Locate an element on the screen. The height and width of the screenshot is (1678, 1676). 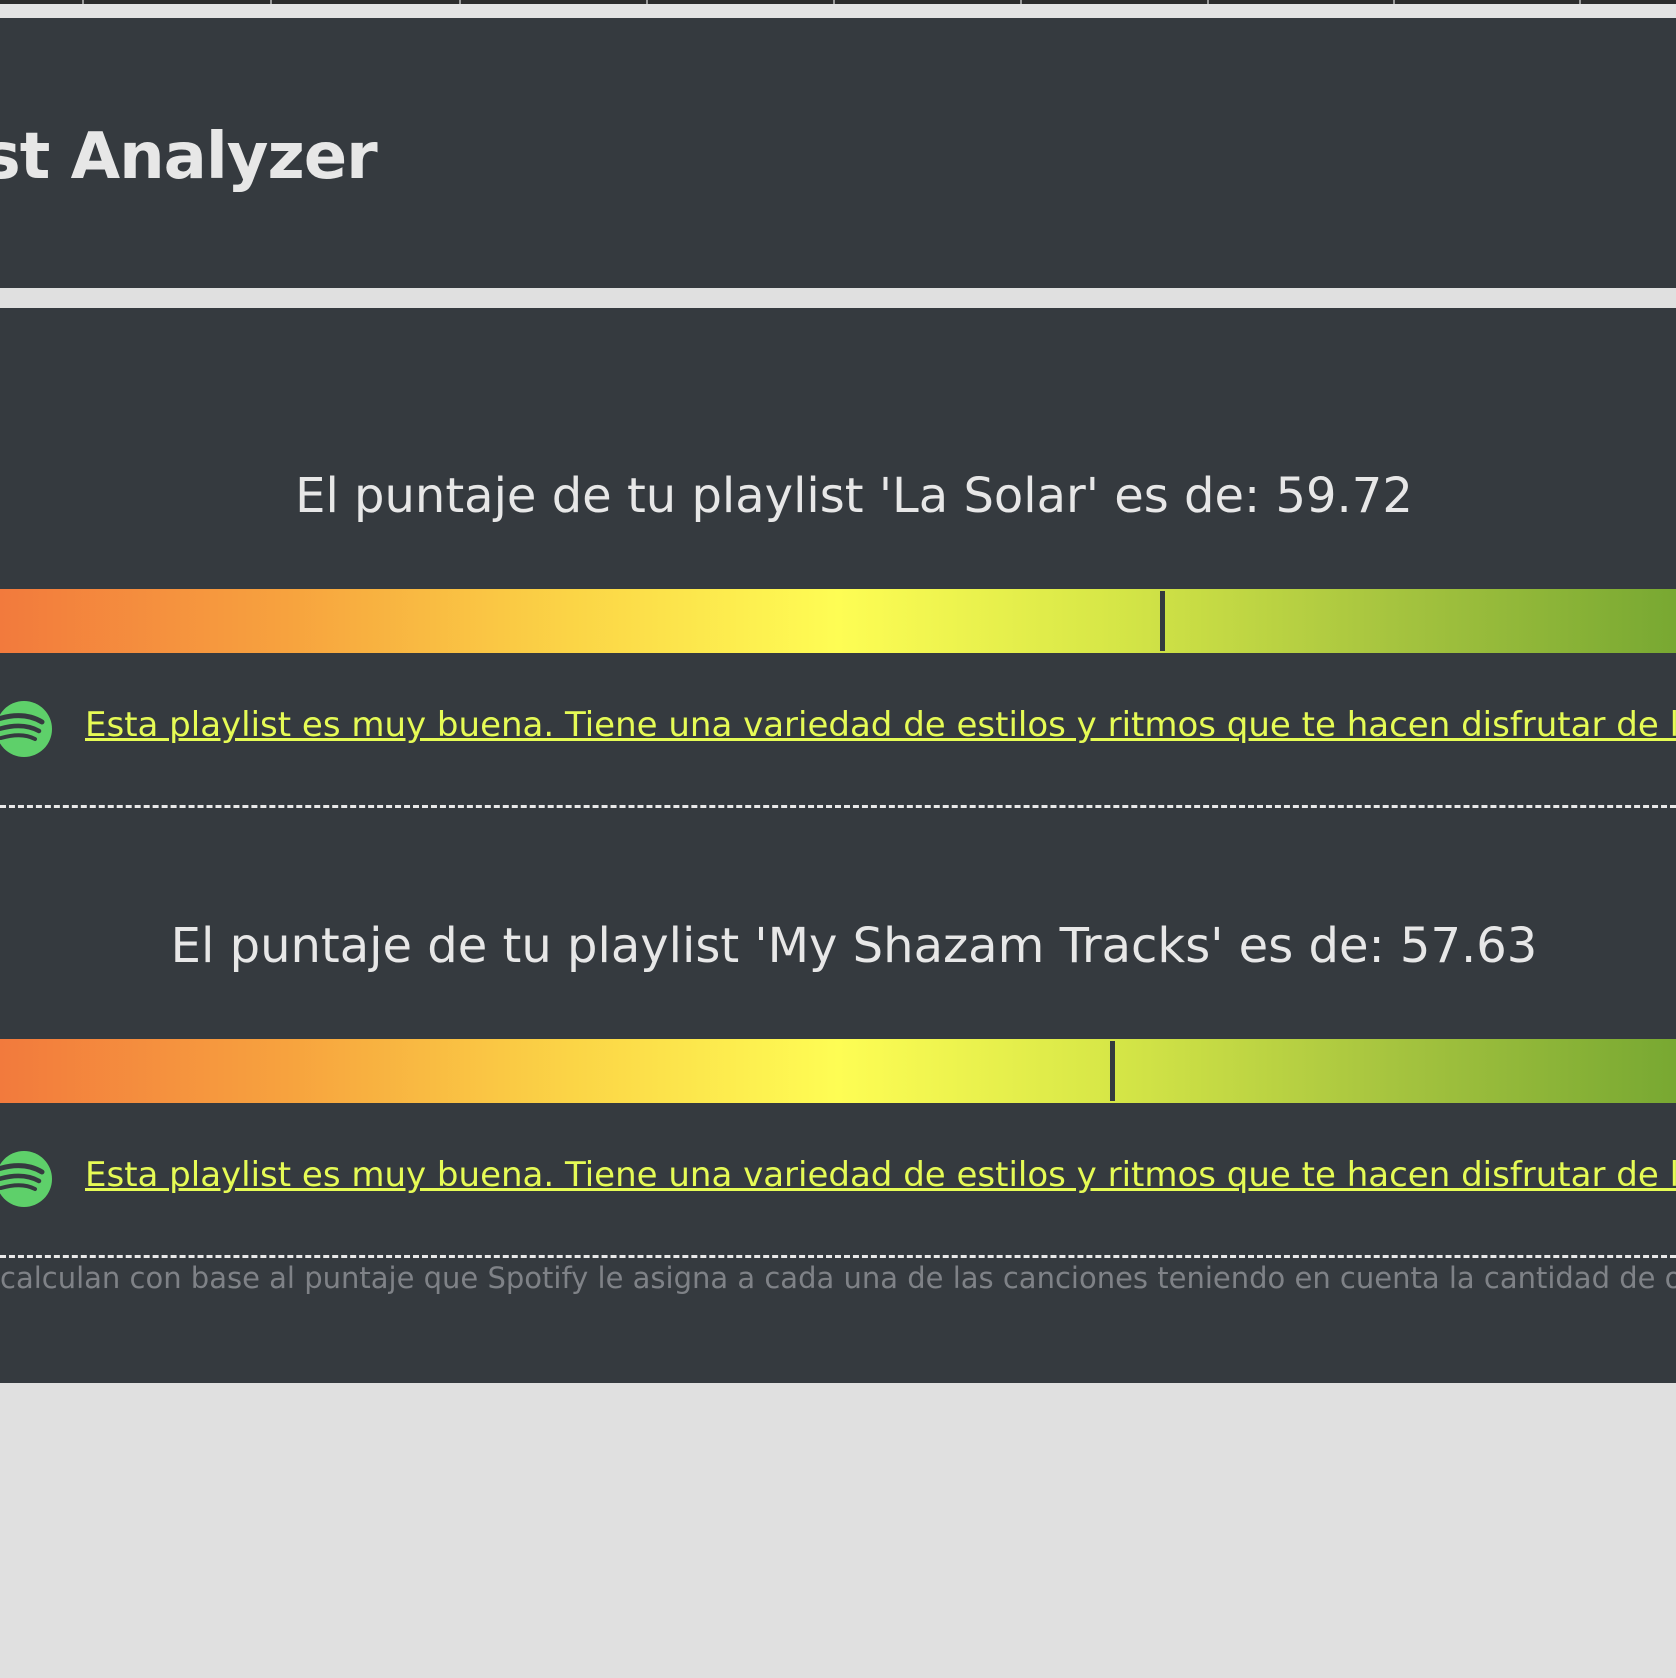
top-strip is located at coordinates (838, 9).